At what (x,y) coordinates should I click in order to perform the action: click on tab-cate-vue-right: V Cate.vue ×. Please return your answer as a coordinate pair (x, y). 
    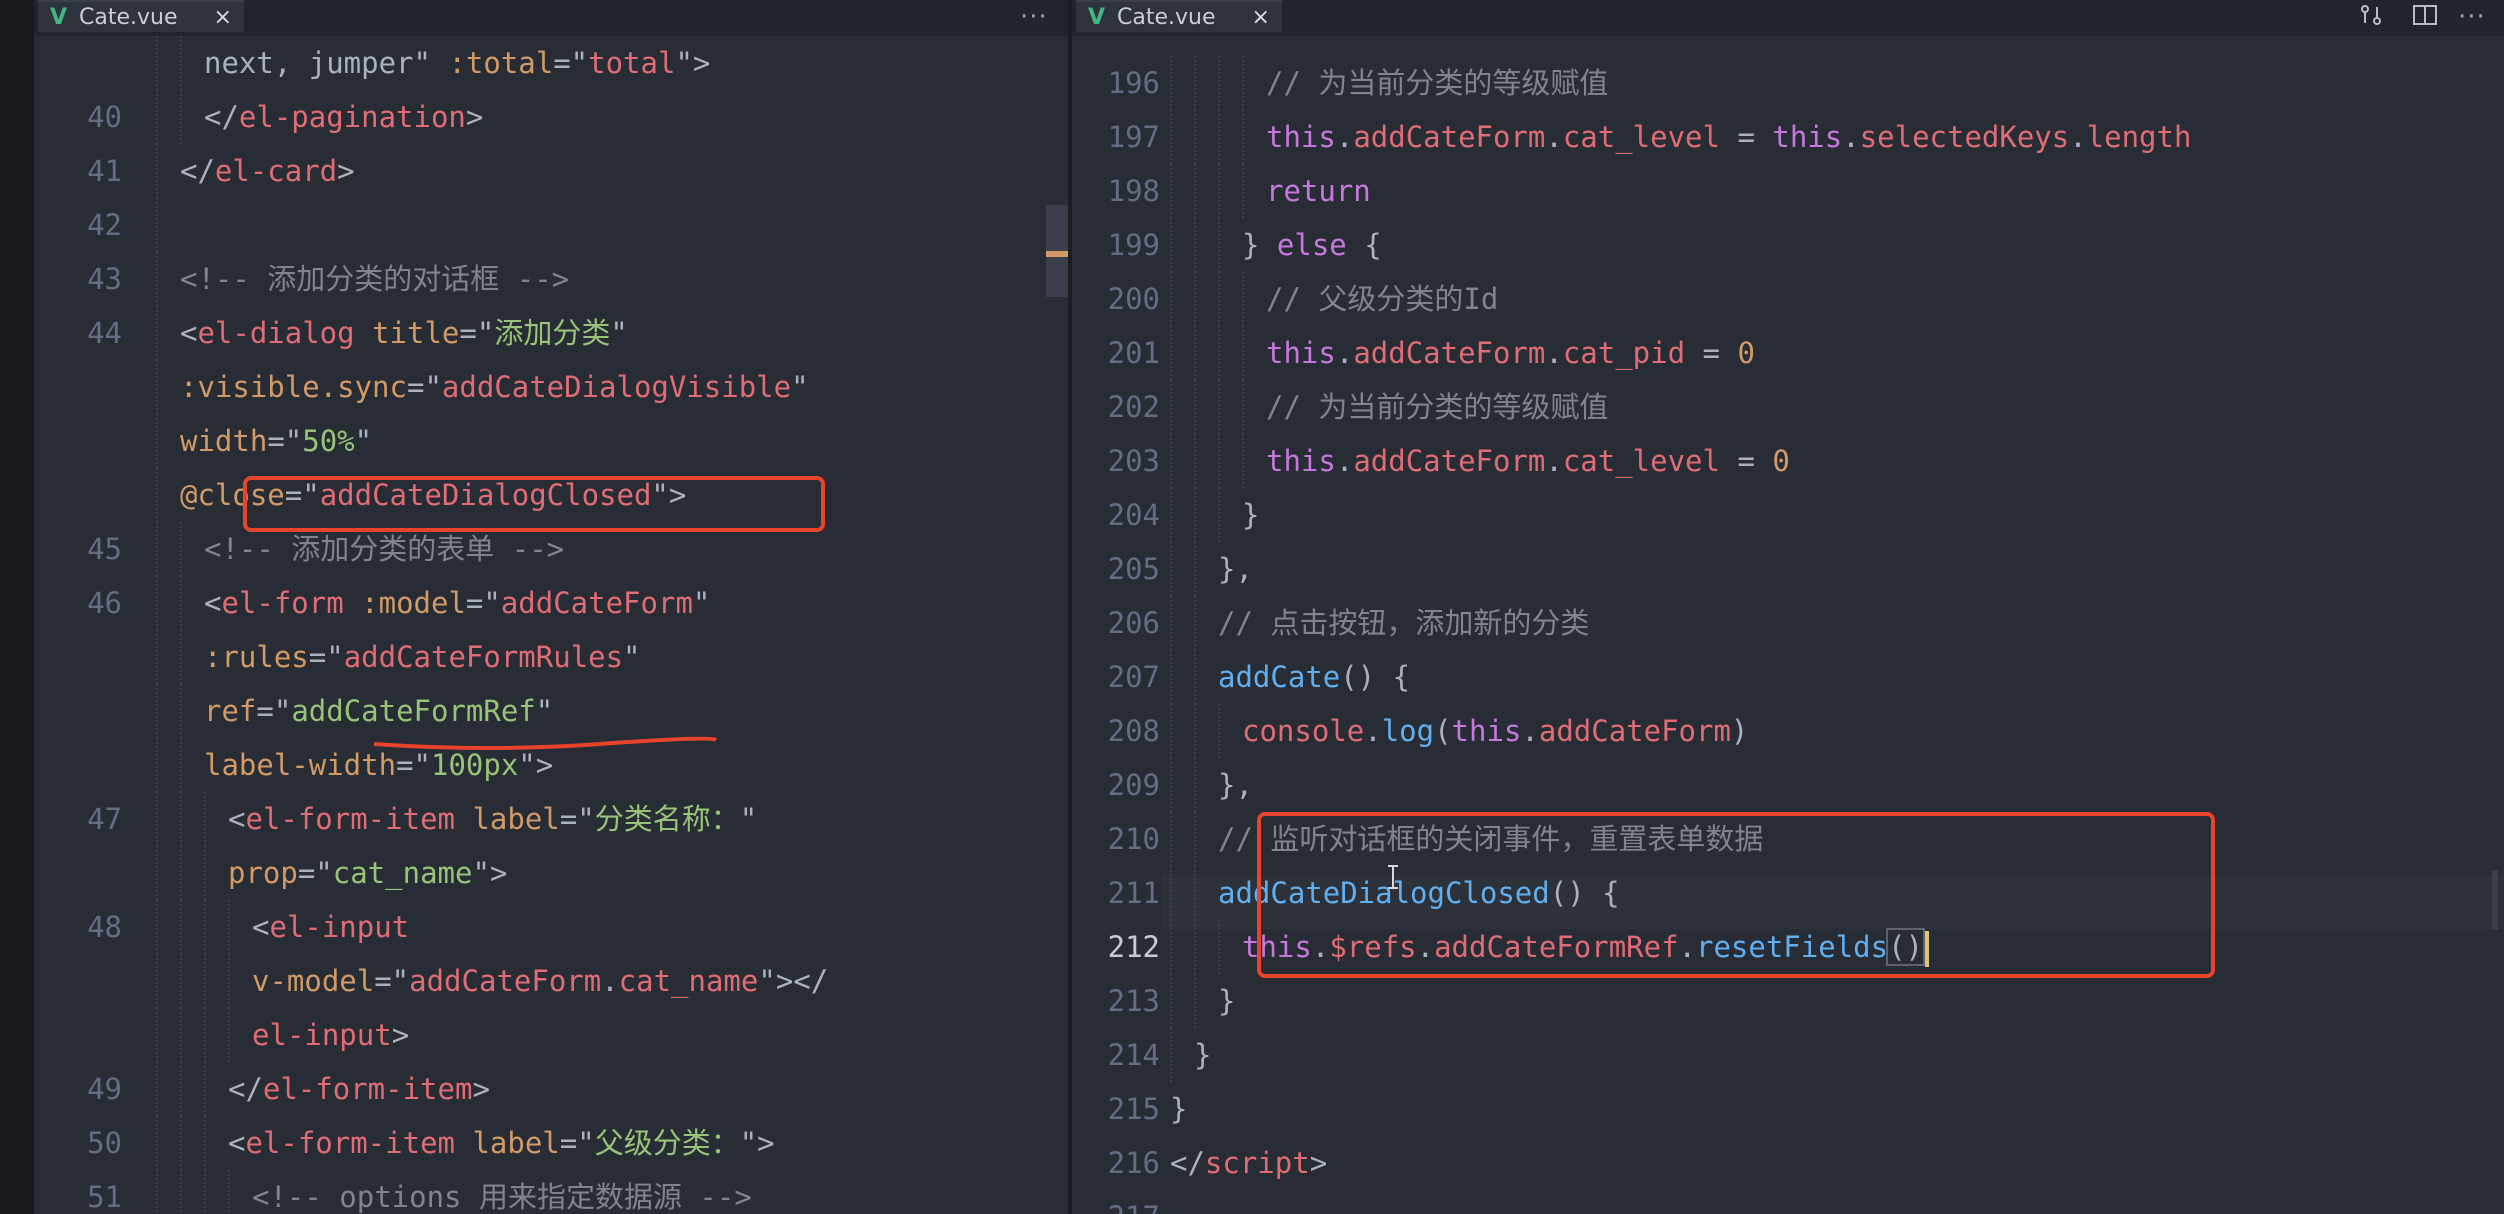
    Looking at the image, I should click on (1179, 16).